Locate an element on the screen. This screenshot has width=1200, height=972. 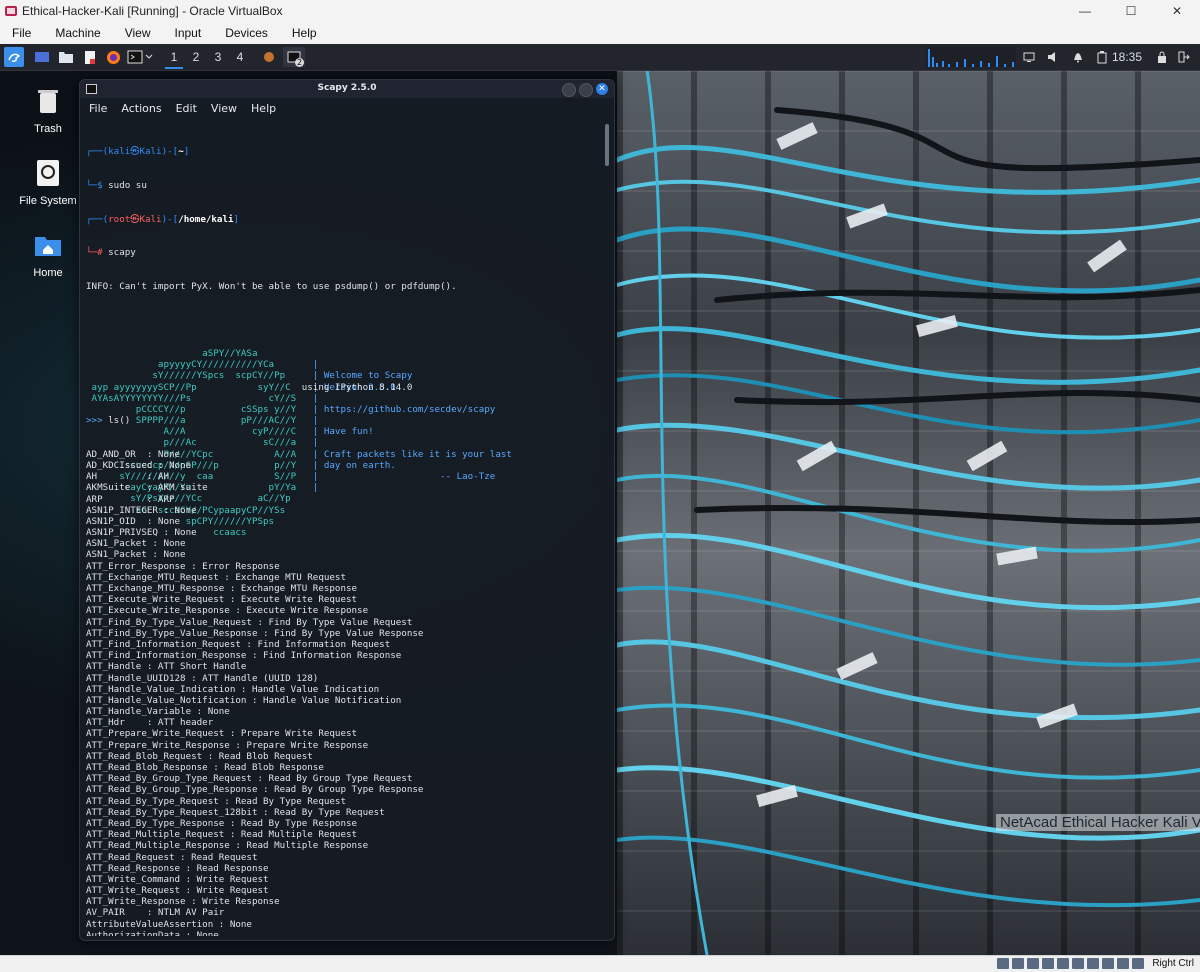
trash-icon is located at coordinates (48, 101).